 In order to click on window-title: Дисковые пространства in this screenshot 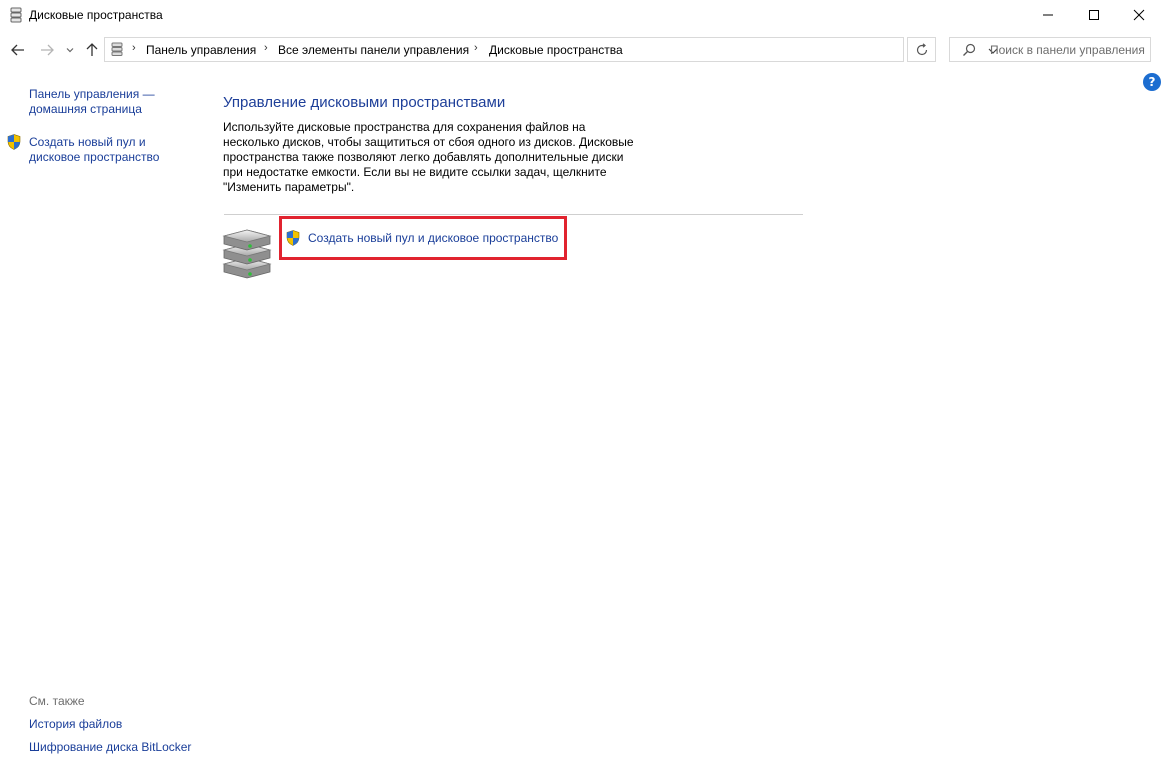, I will do `click(96, 15)`.